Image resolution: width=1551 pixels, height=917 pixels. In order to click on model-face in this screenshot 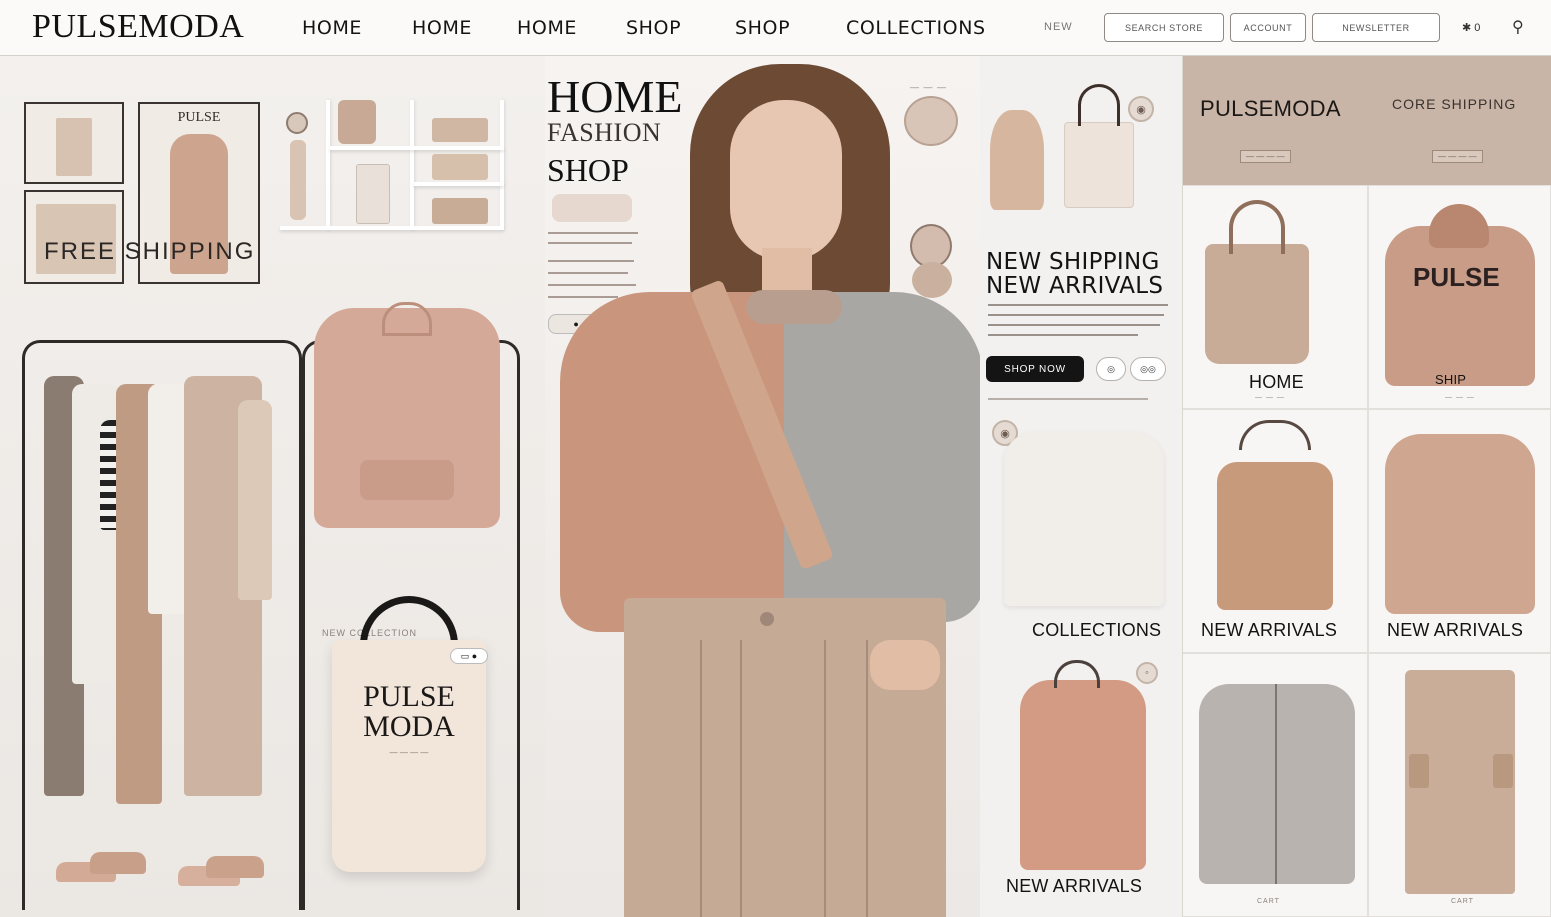, I will do `click(786, 180)`.